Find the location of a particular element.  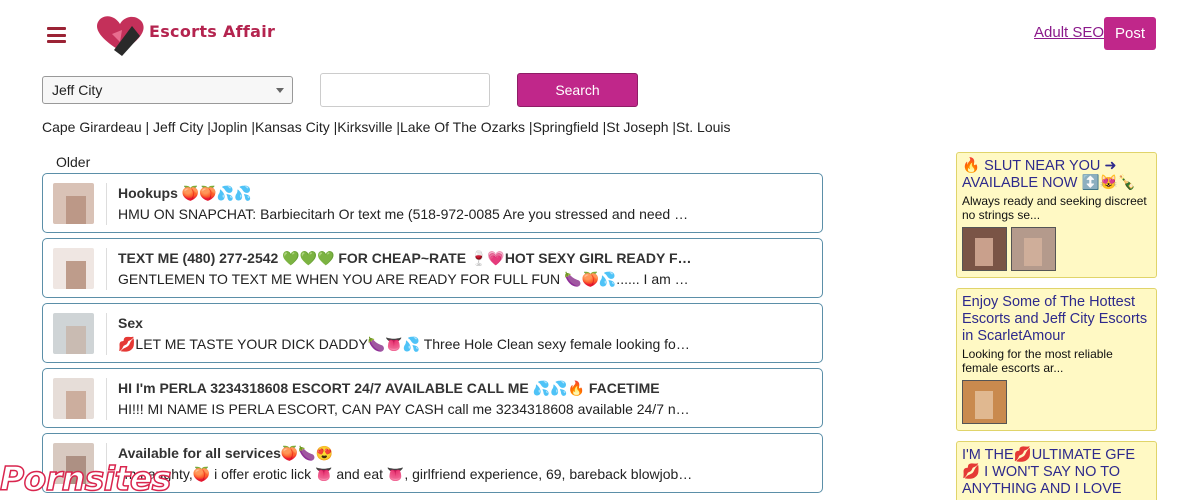

city-link-springfield: Springfield is located at coordinates (566, 127).